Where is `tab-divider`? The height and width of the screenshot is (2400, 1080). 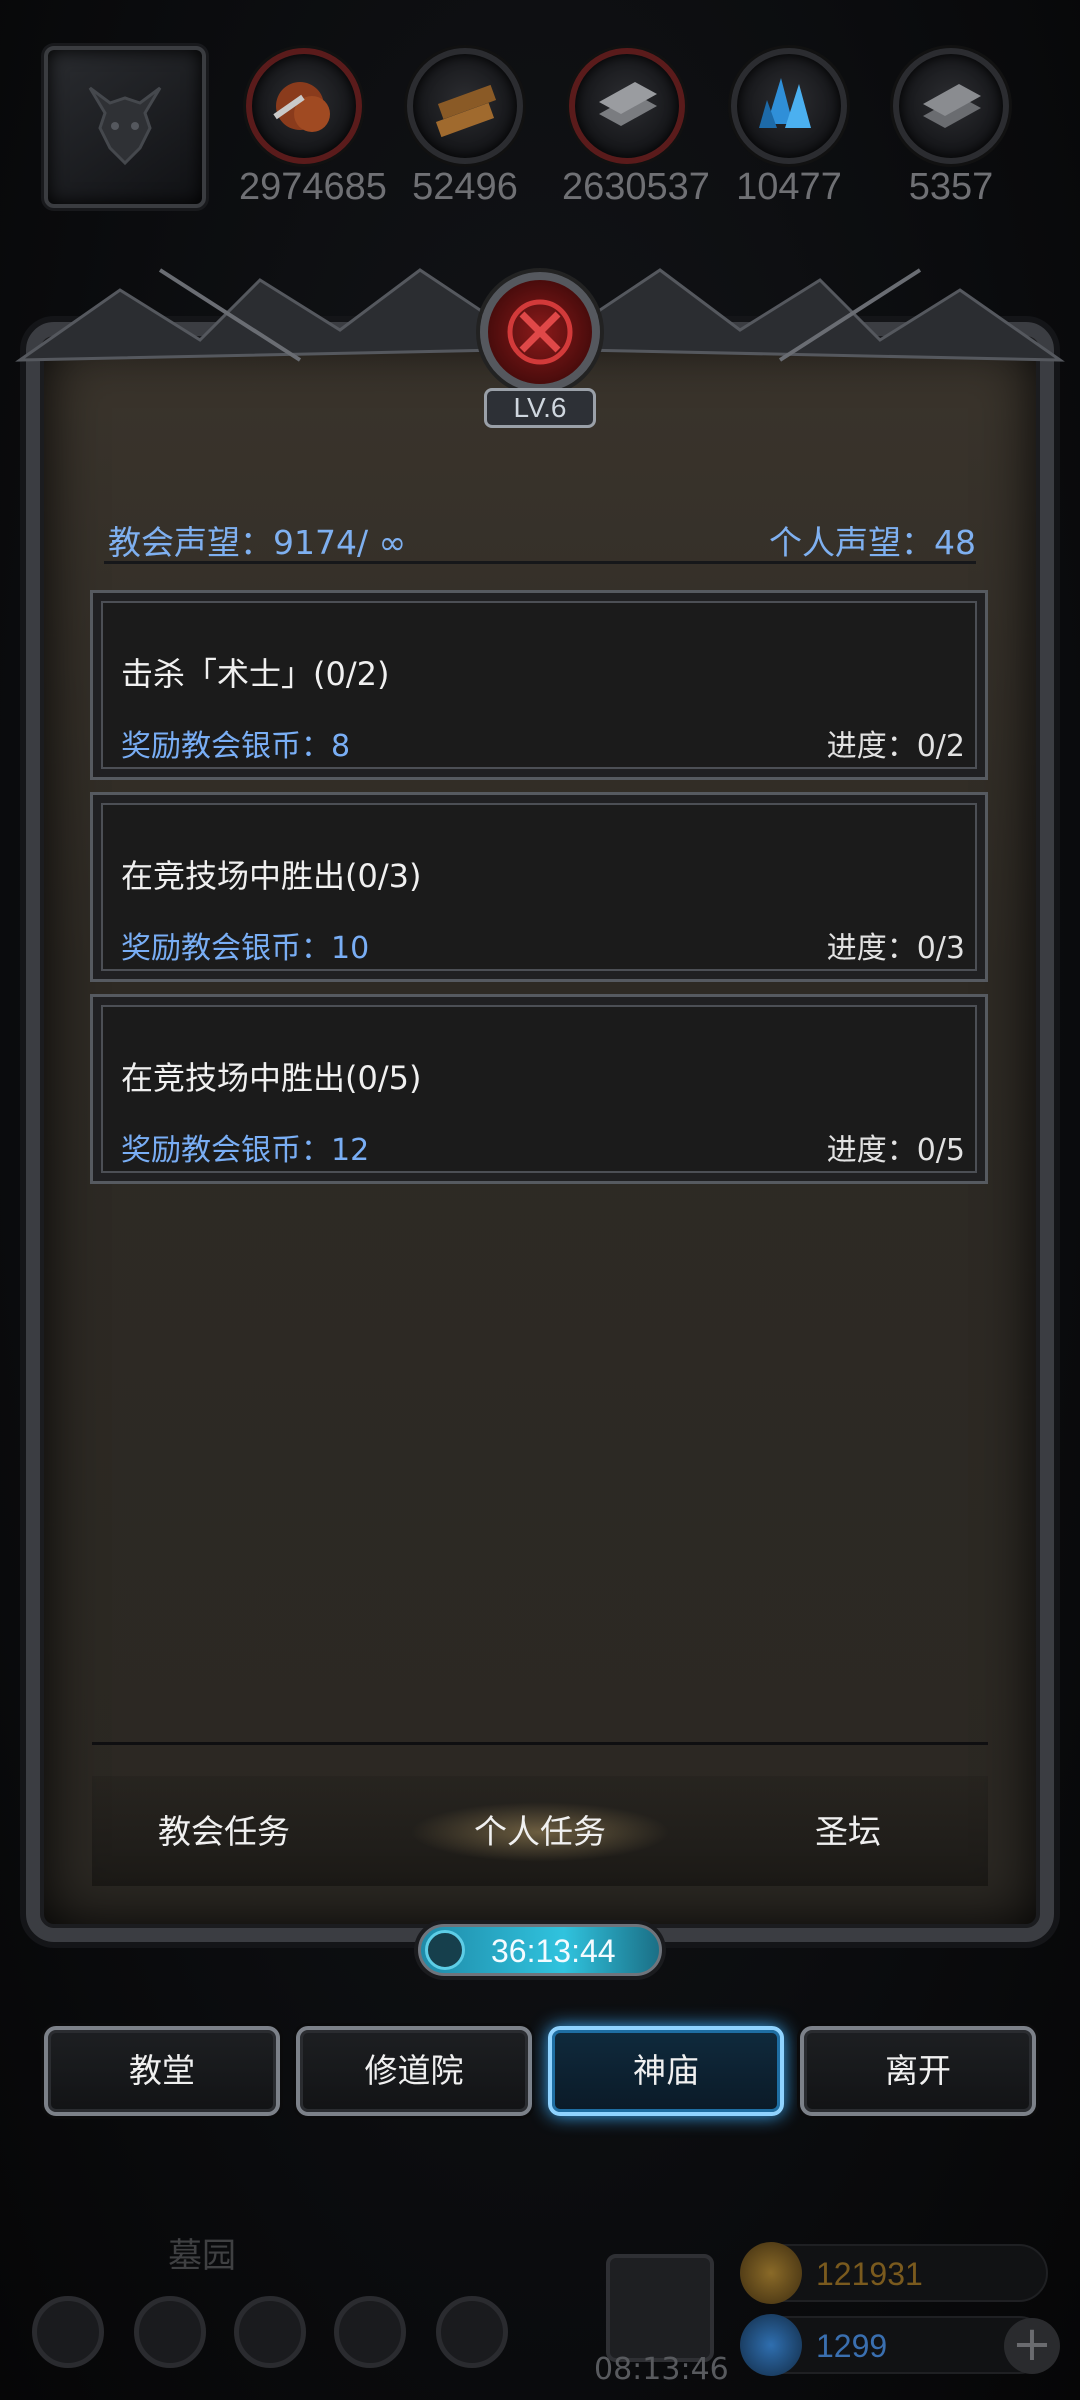 tab-divider is located at coordinates (540, 1743).